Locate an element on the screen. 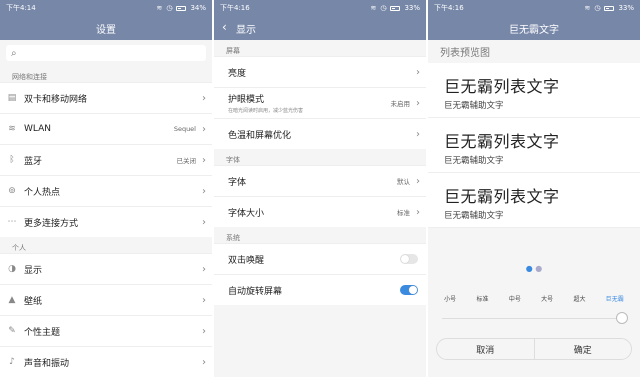  list-item: 自动旋转屏幕 is located at coordinates (320, 289).